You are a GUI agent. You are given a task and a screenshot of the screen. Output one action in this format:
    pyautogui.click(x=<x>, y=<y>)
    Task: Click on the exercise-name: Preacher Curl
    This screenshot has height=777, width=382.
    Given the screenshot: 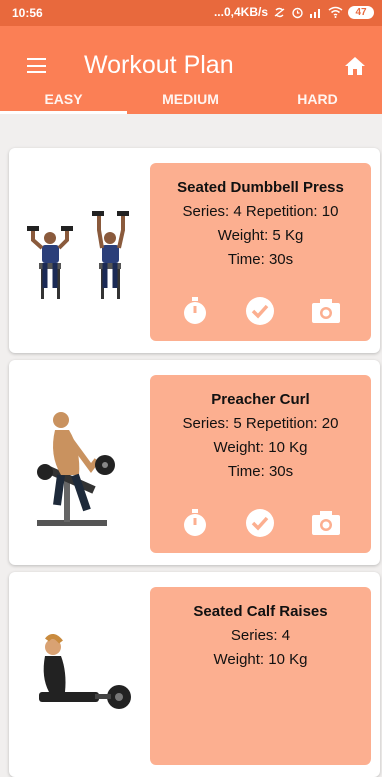 What is the action you would take?
    pyautogui.click(x=260, y=399)
    